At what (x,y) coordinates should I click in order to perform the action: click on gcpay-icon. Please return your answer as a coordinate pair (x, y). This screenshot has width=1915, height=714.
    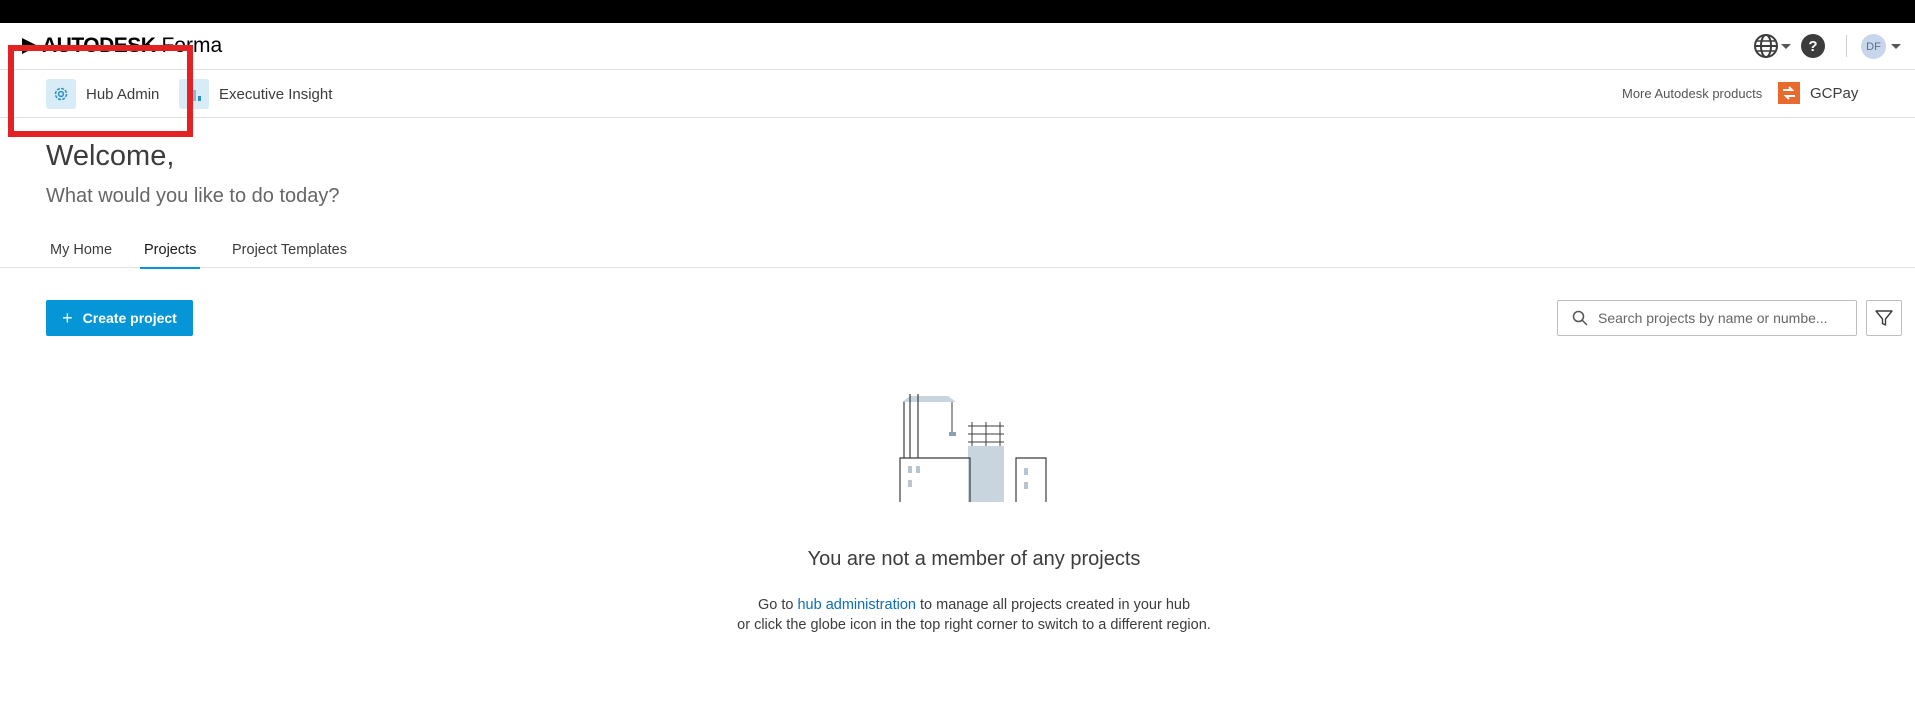
    Looking at the image, I should click on (1789, 93).